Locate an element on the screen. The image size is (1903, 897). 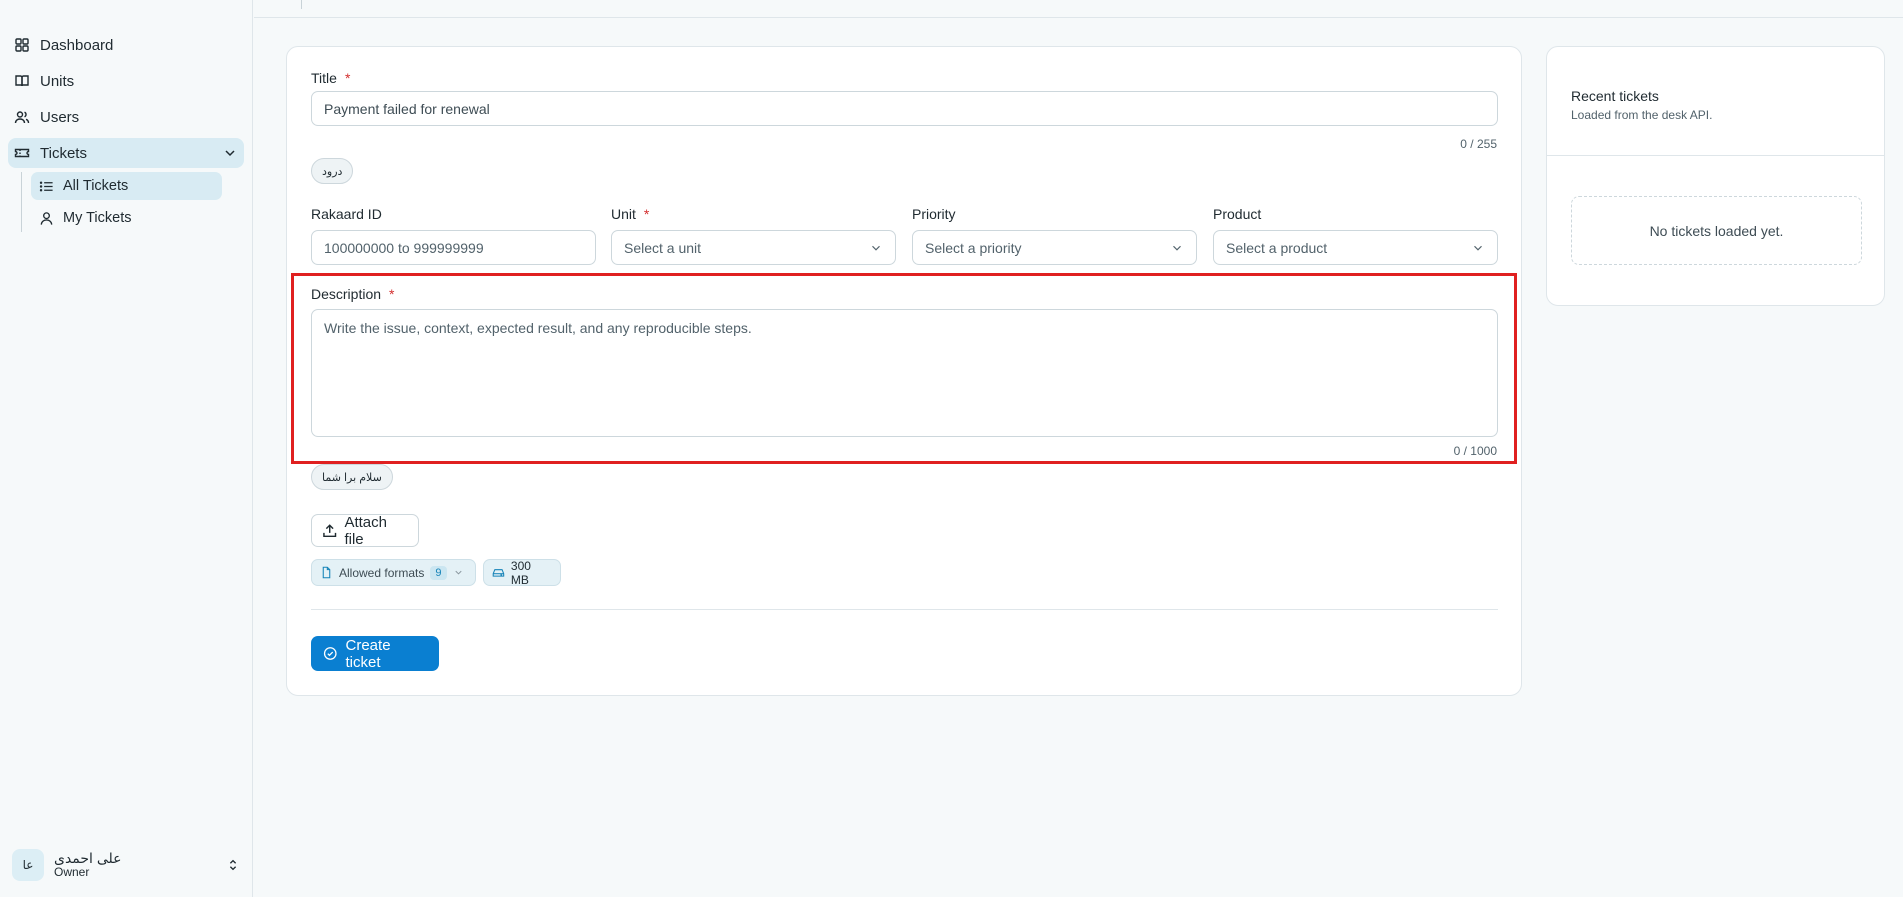
priority-placeholder: Select a priority is located at coordinates (973, 247).